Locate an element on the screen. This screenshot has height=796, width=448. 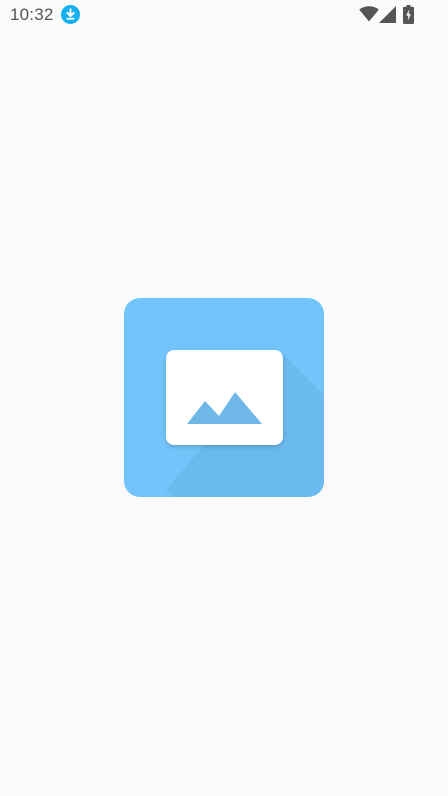
signal-icon is located at coordinates (387, 14).